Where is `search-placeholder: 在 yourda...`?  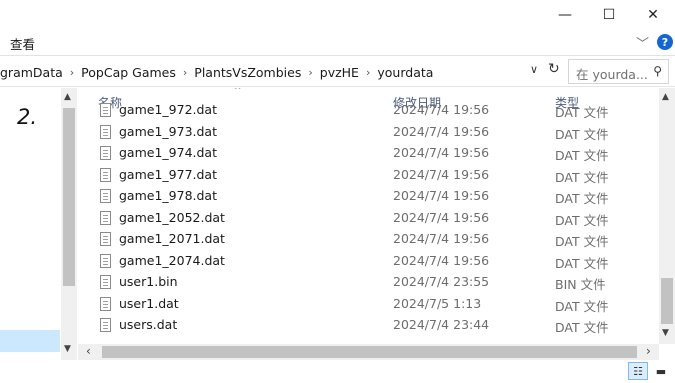 search-placeholder: 在 yourda... is located at coordinates (612, 74).